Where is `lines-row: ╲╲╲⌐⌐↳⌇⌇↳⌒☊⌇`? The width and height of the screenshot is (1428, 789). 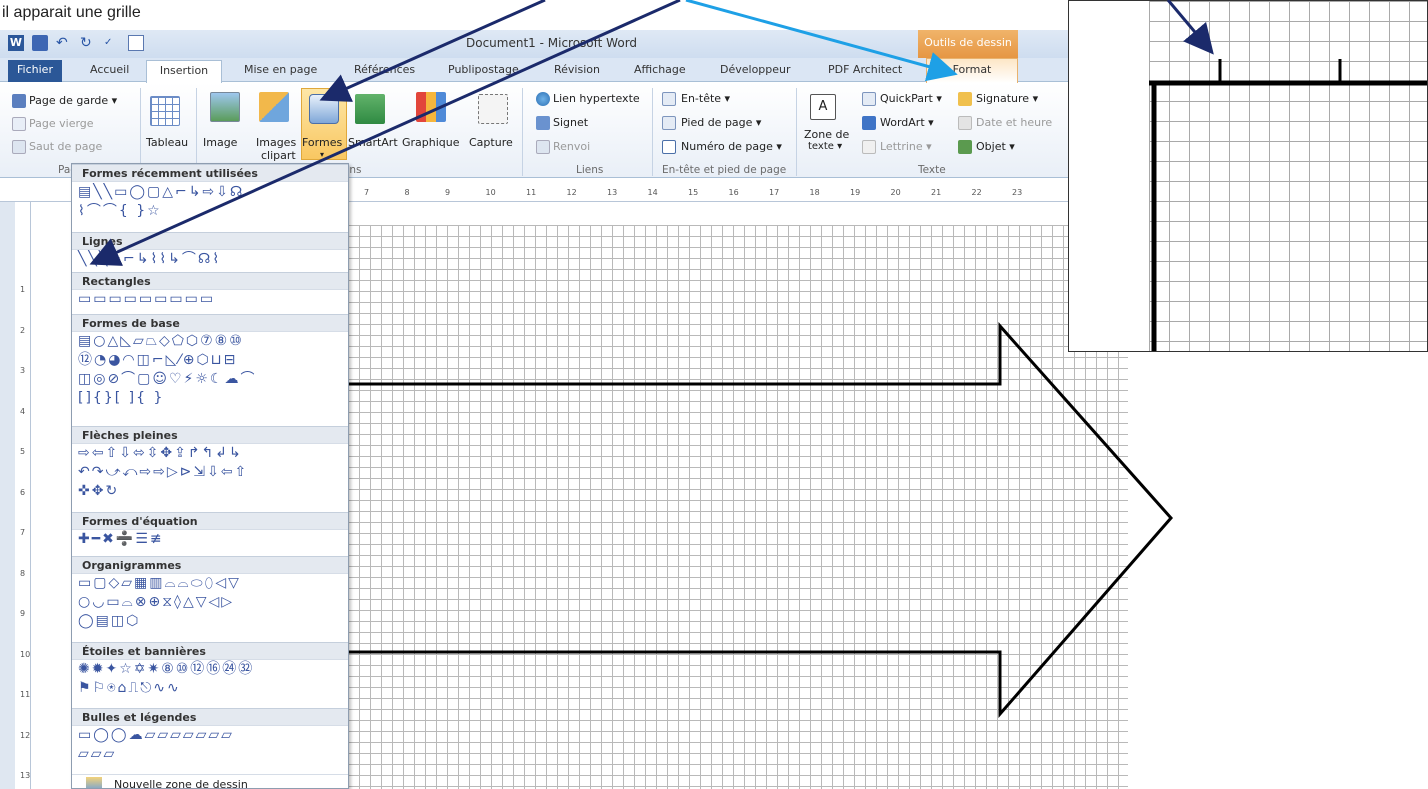
lines-row: ╲╲╲⌐⌐↳⌇⌇↳⌒☊⌇ is located at coordinates (149, 259).